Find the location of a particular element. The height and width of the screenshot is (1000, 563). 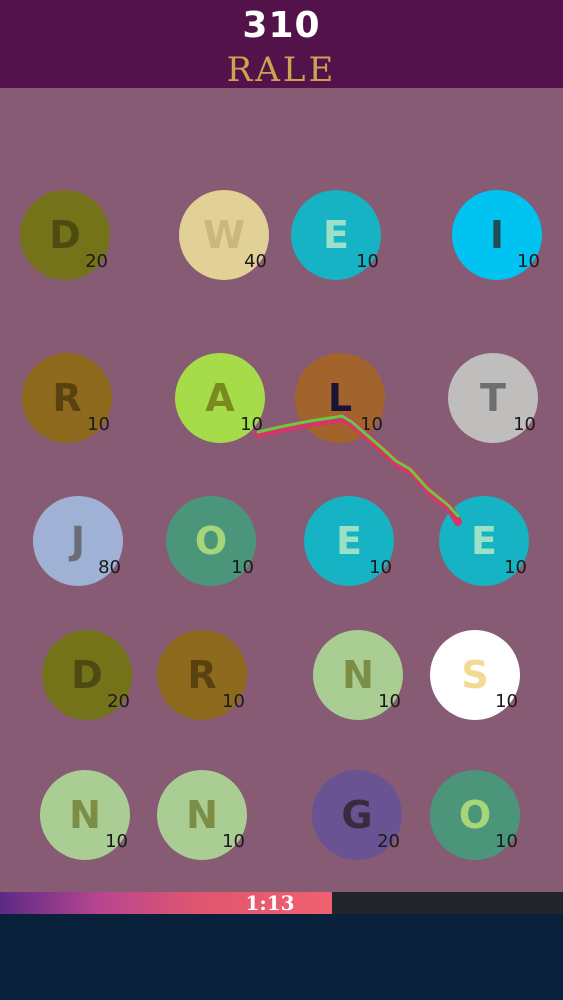

tile-points: 80 is located at coordinates (109, 567).